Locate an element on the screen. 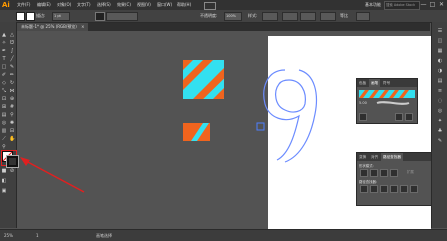 This screenshot has width=447, height=241. control-bar: 描边: 1 pt 不透明度: 100% 样式: 等比 is located at coordinates (223, 16).